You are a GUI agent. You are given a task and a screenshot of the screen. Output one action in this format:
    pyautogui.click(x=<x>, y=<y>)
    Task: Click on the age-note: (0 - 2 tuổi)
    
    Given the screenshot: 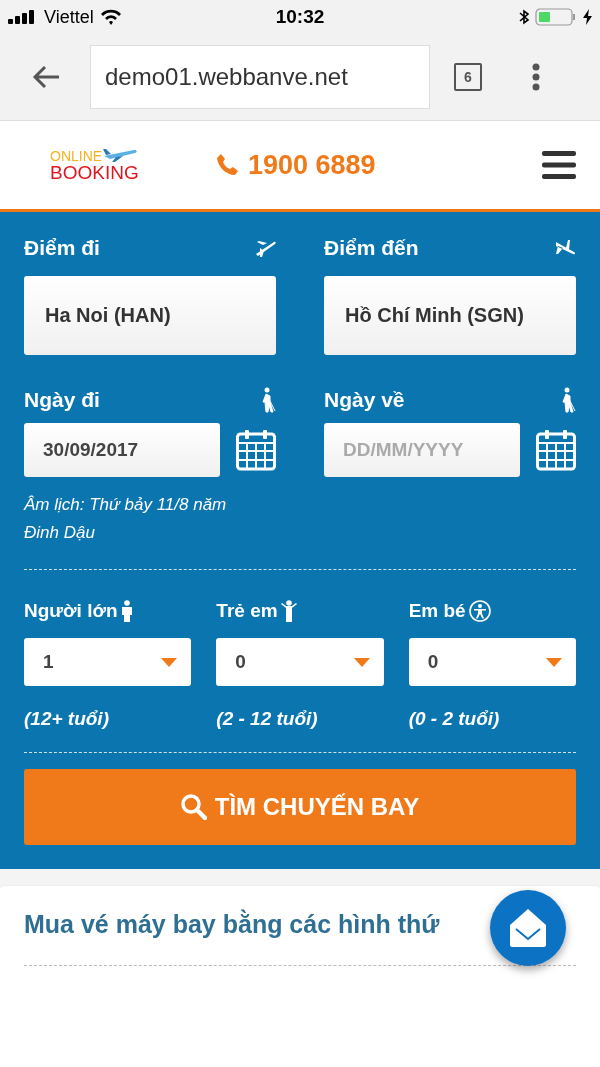 What is the action you would take?
    pyautogui.click(x=454, y=719)
    